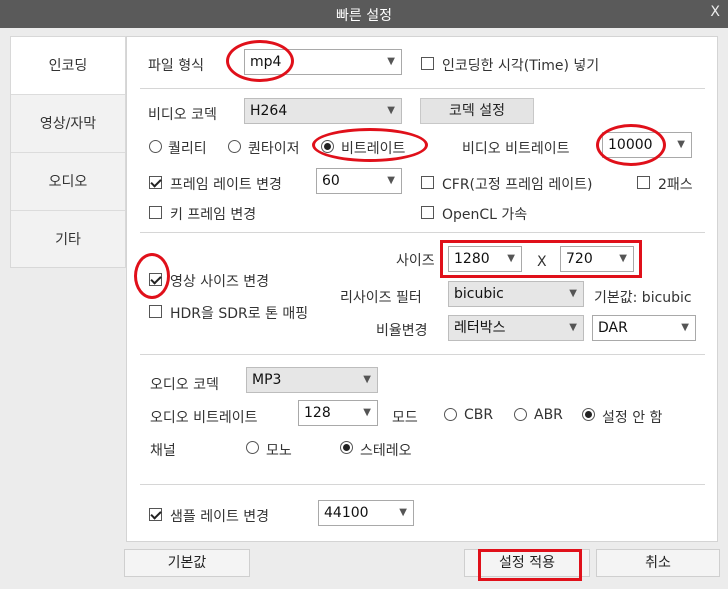 The height and width of the screenshot is (589, 728). I want to click on video-codec-value: H264, so click(269, 111).